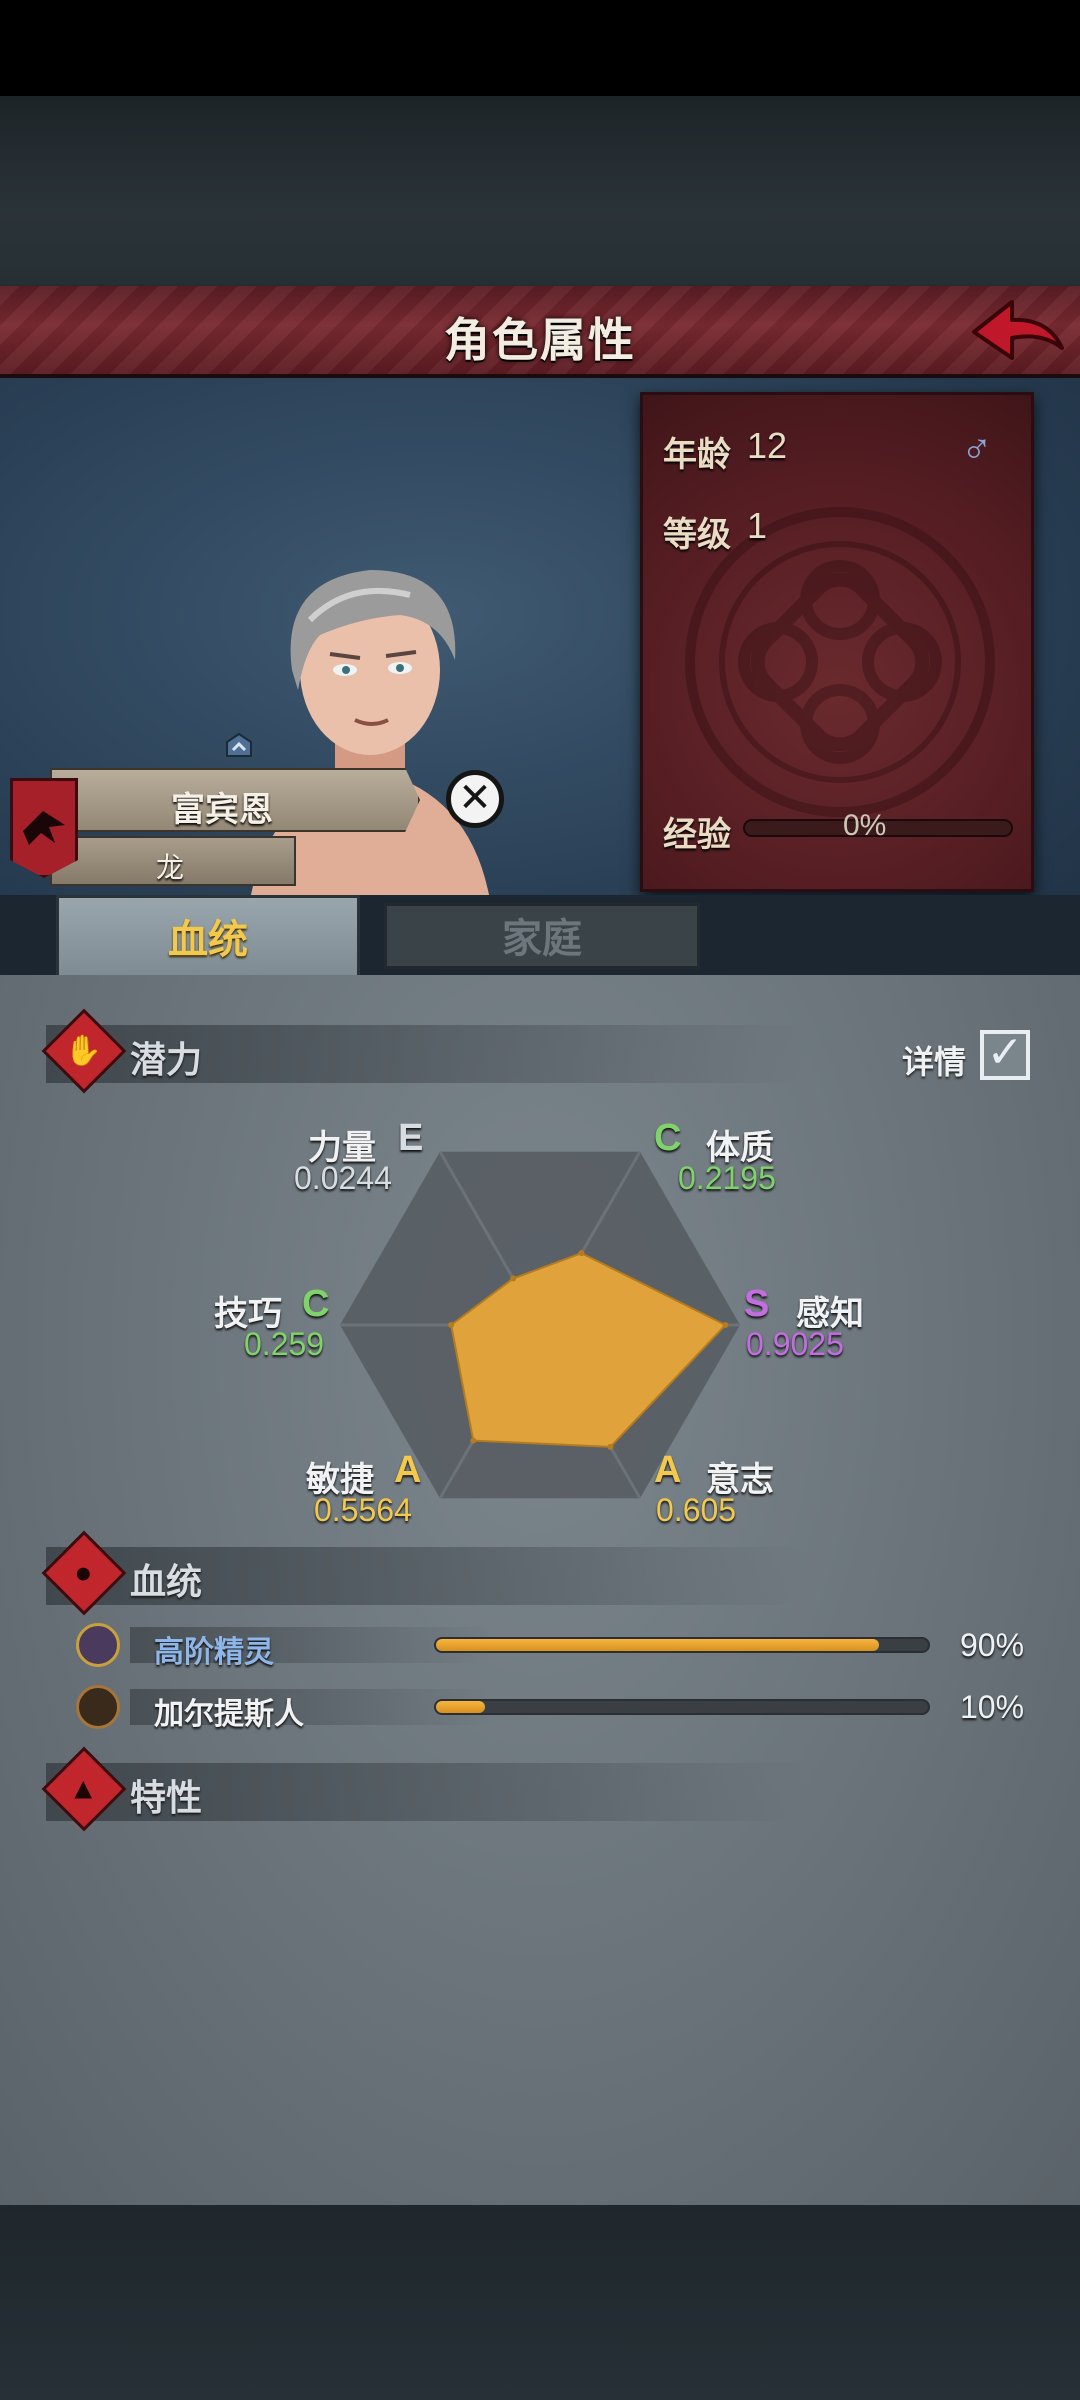 This screenshot has width=1080, height=2400. I want to click on bloodline-percent: 10%, so click(992, 1707).